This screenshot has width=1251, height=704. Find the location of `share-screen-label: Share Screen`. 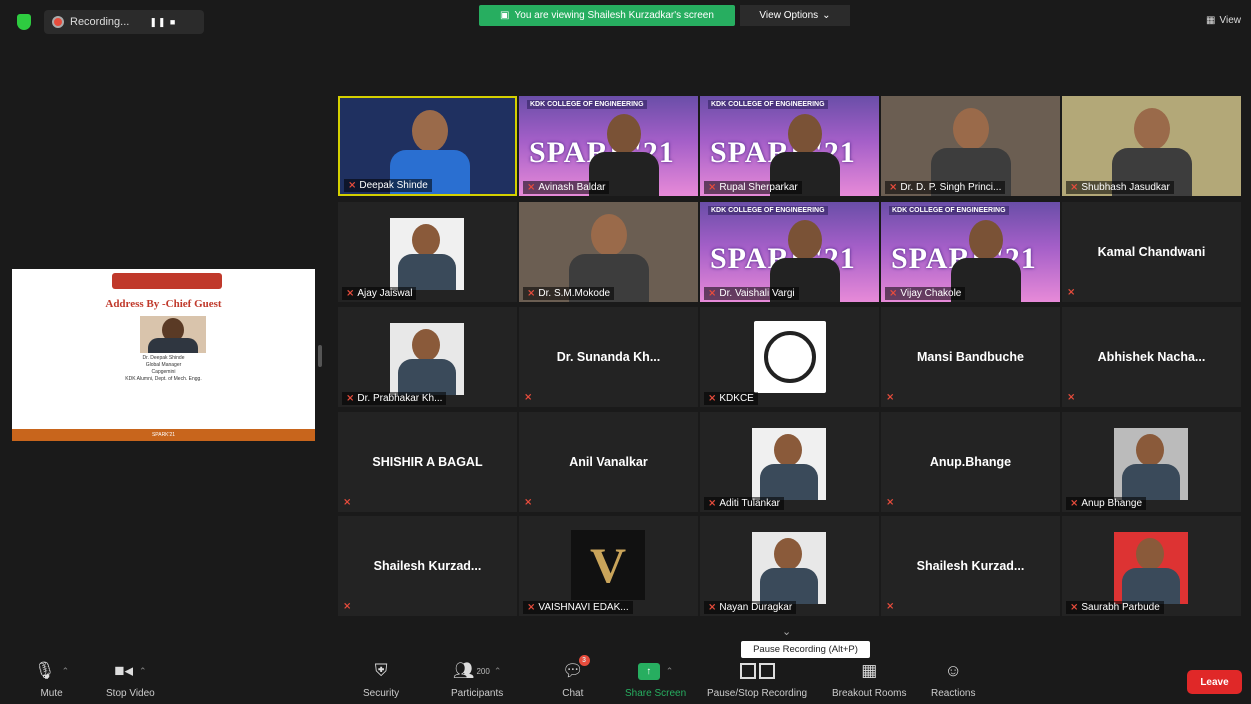

share-screen-label: Share Screen is located at coordinates (656, 693).